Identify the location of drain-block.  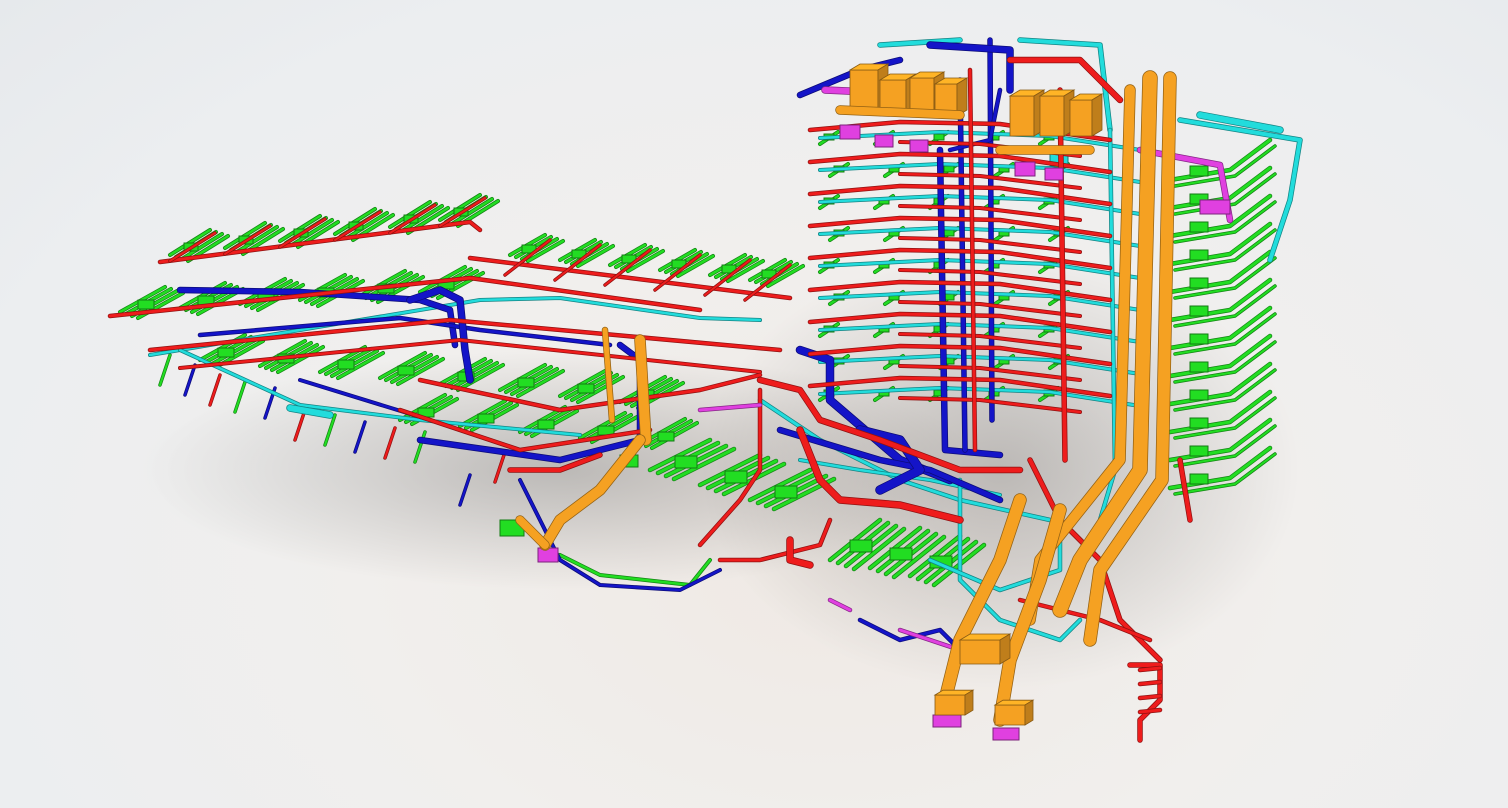
(980, 652).